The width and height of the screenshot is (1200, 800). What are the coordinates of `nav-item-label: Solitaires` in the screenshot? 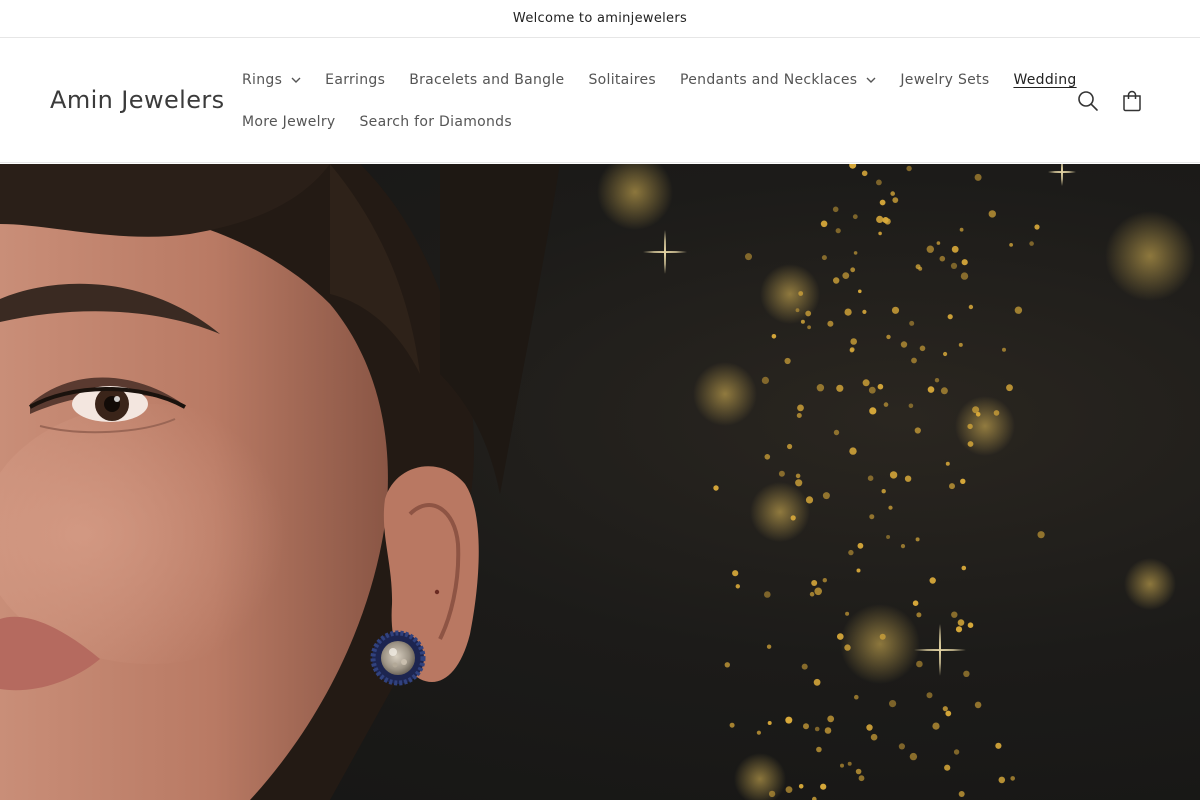 It's located at (622, 80).